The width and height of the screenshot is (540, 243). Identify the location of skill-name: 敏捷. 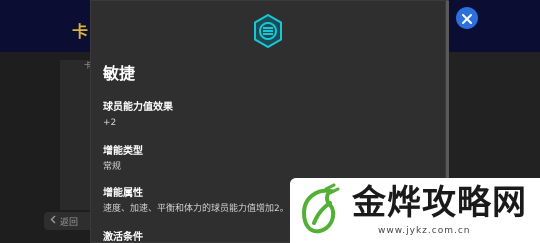
(119, 73).